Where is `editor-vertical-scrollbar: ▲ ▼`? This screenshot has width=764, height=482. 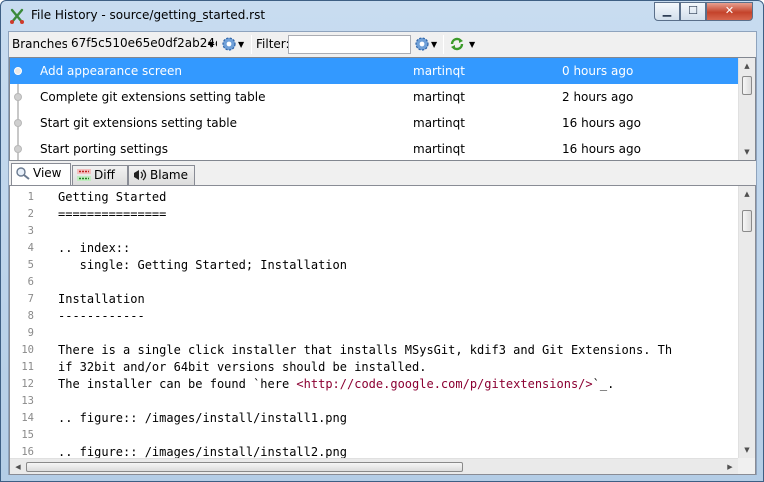 editor-vertical-scrollbar: ▲ ▼ is located at coordinates (746, 322).